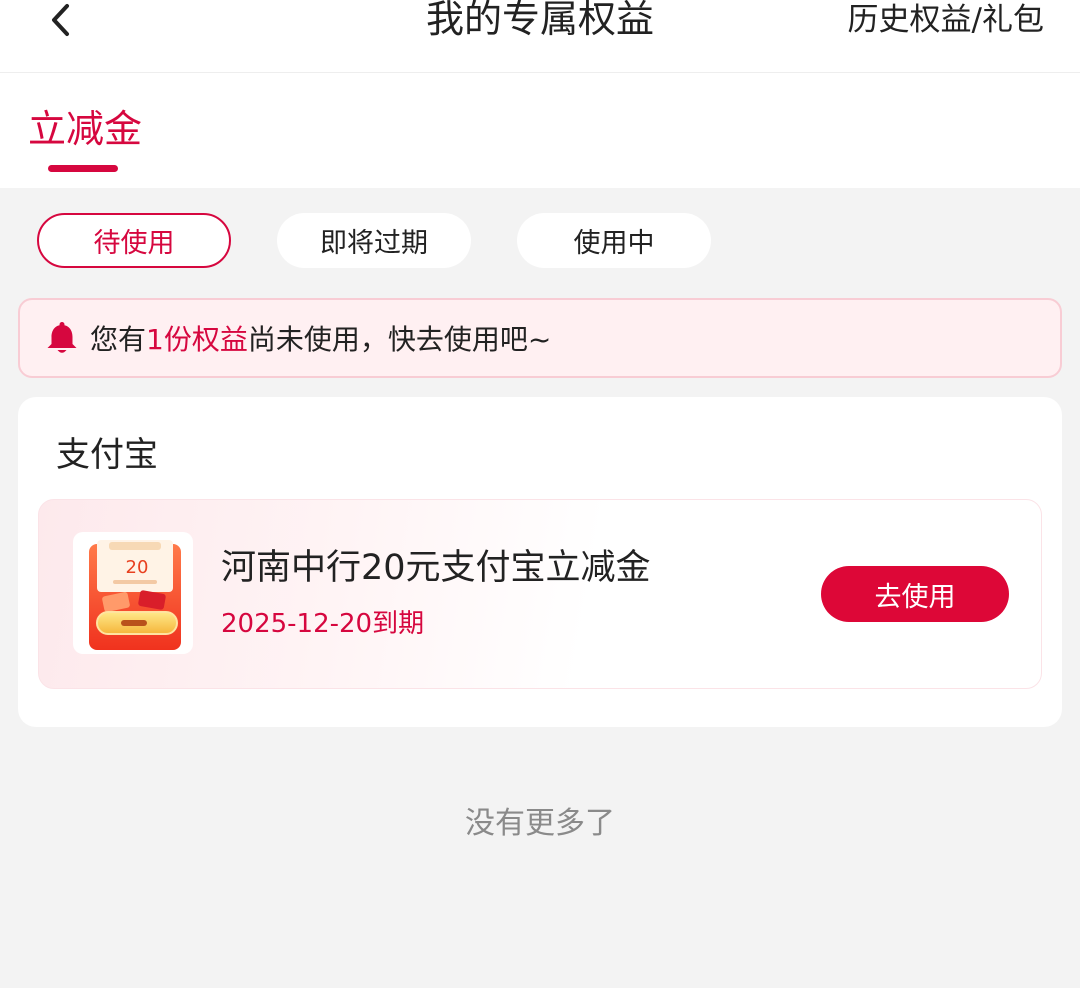 This screenshot has width=1080, height=988. Describe the element at coordinates (118, 339) in the screenshot. I see `notice-prefix: 您有` at that location.